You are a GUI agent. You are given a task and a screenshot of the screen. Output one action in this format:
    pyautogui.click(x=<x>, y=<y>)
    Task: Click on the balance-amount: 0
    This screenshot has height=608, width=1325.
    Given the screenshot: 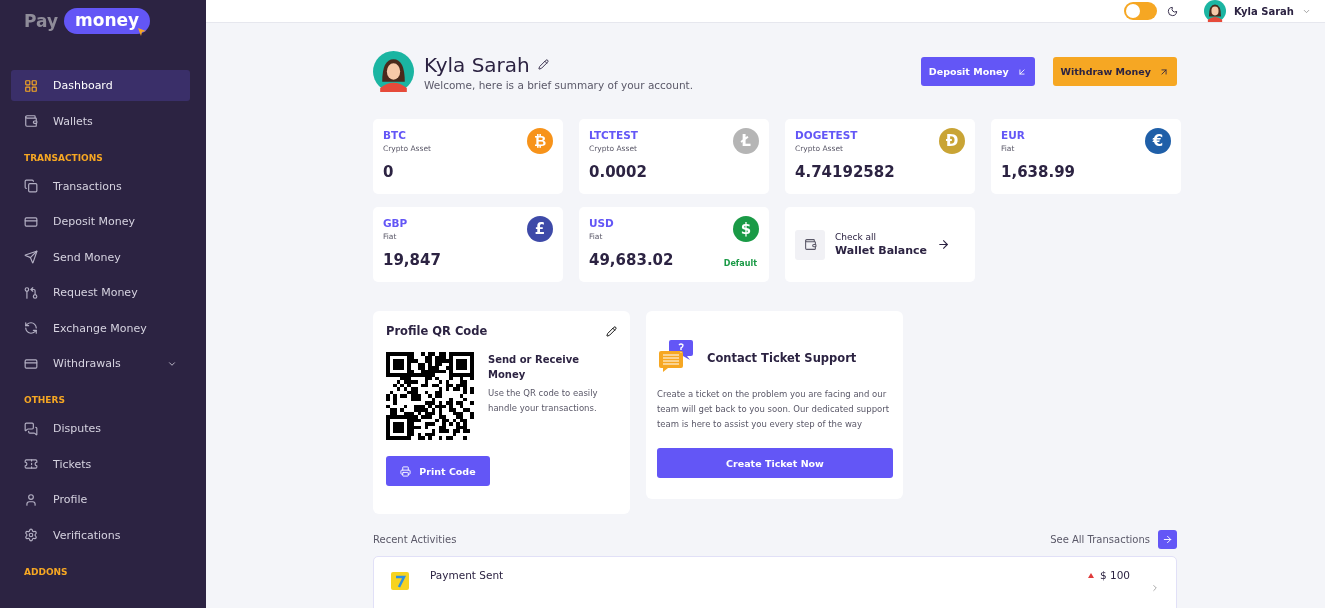 What is the action you would take?
    pyautogui.click(x=388, y=172)
    